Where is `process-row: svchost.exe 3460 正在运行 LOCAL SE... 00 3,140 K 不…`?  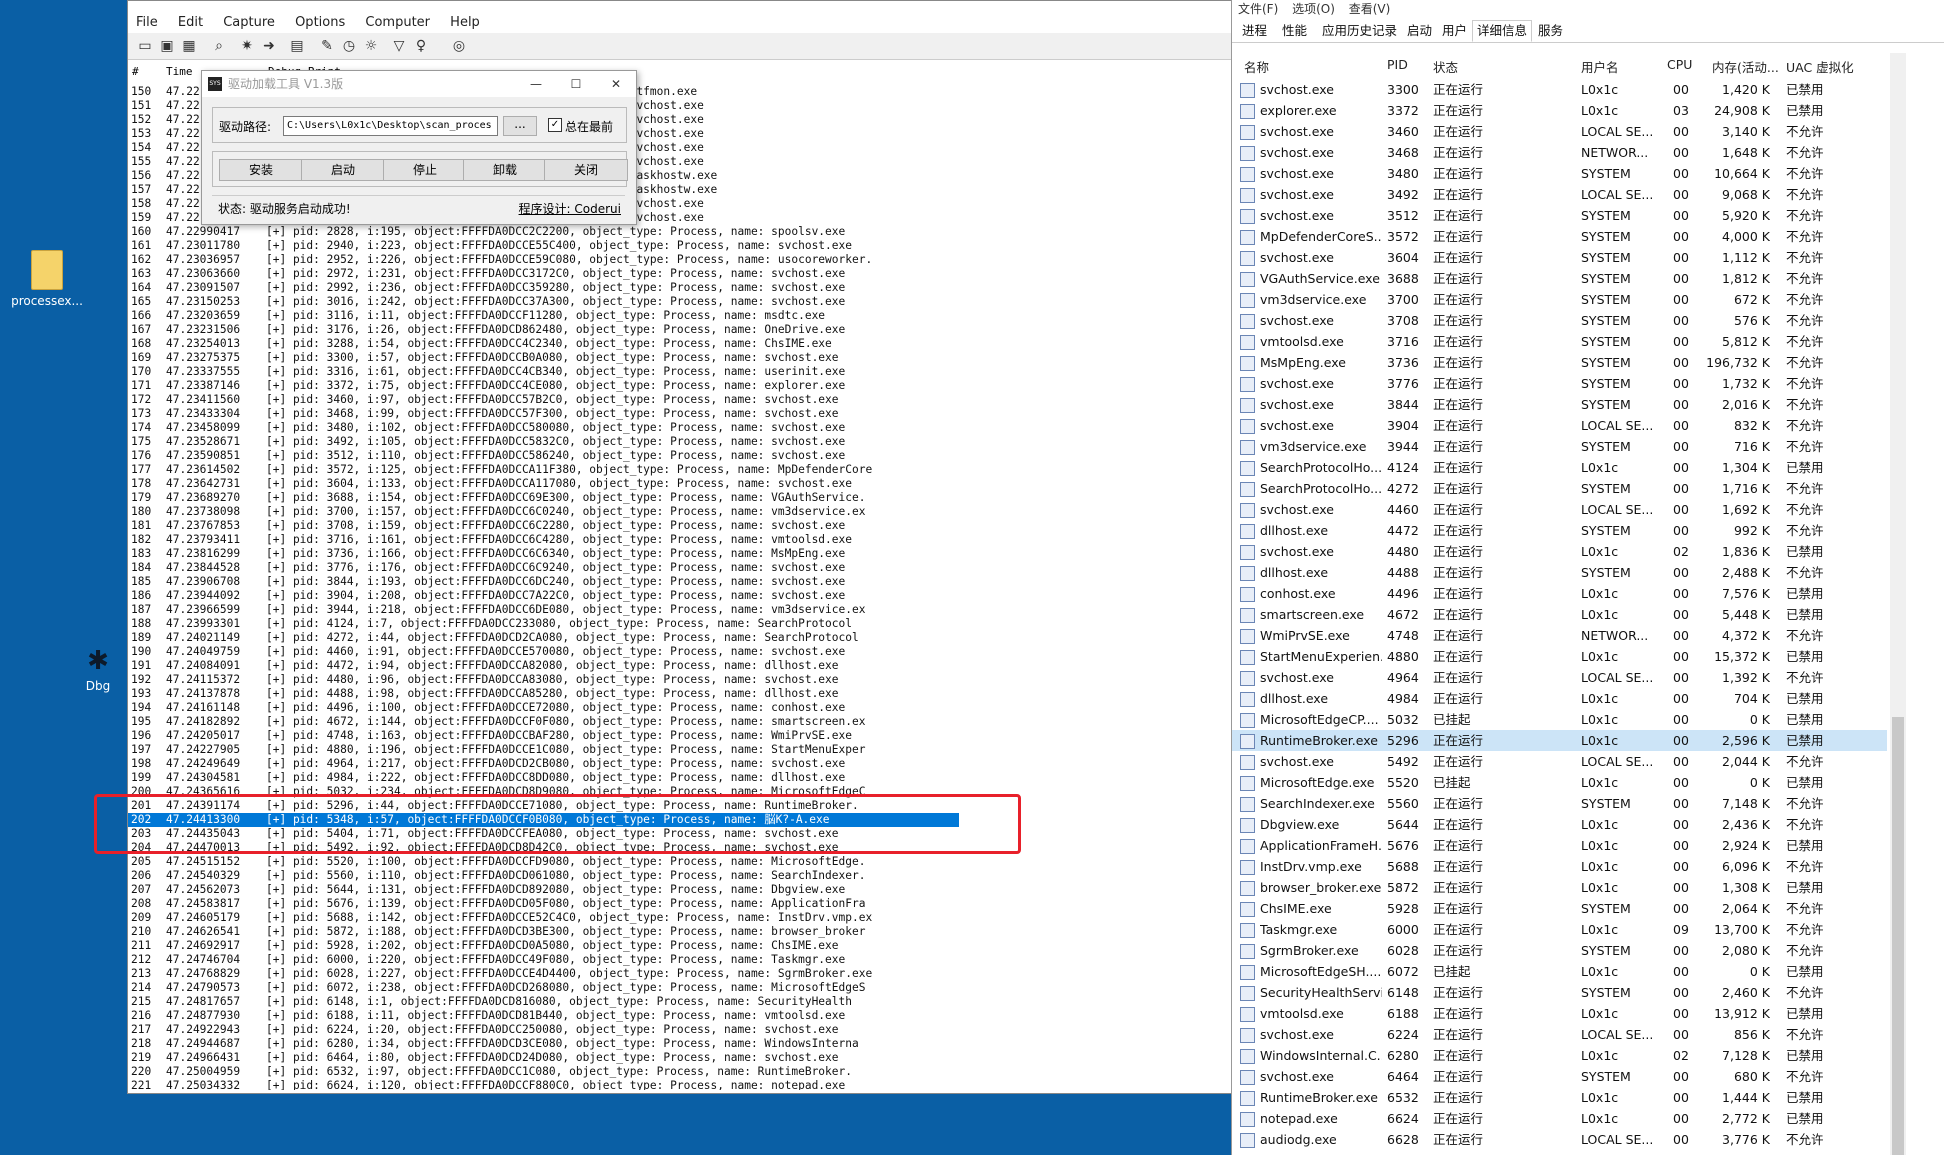
process-row: svchost.exe 3460 正在运行 LOCAL SE... 00 3,140 K 不… is located at coordinates (1559, 131).